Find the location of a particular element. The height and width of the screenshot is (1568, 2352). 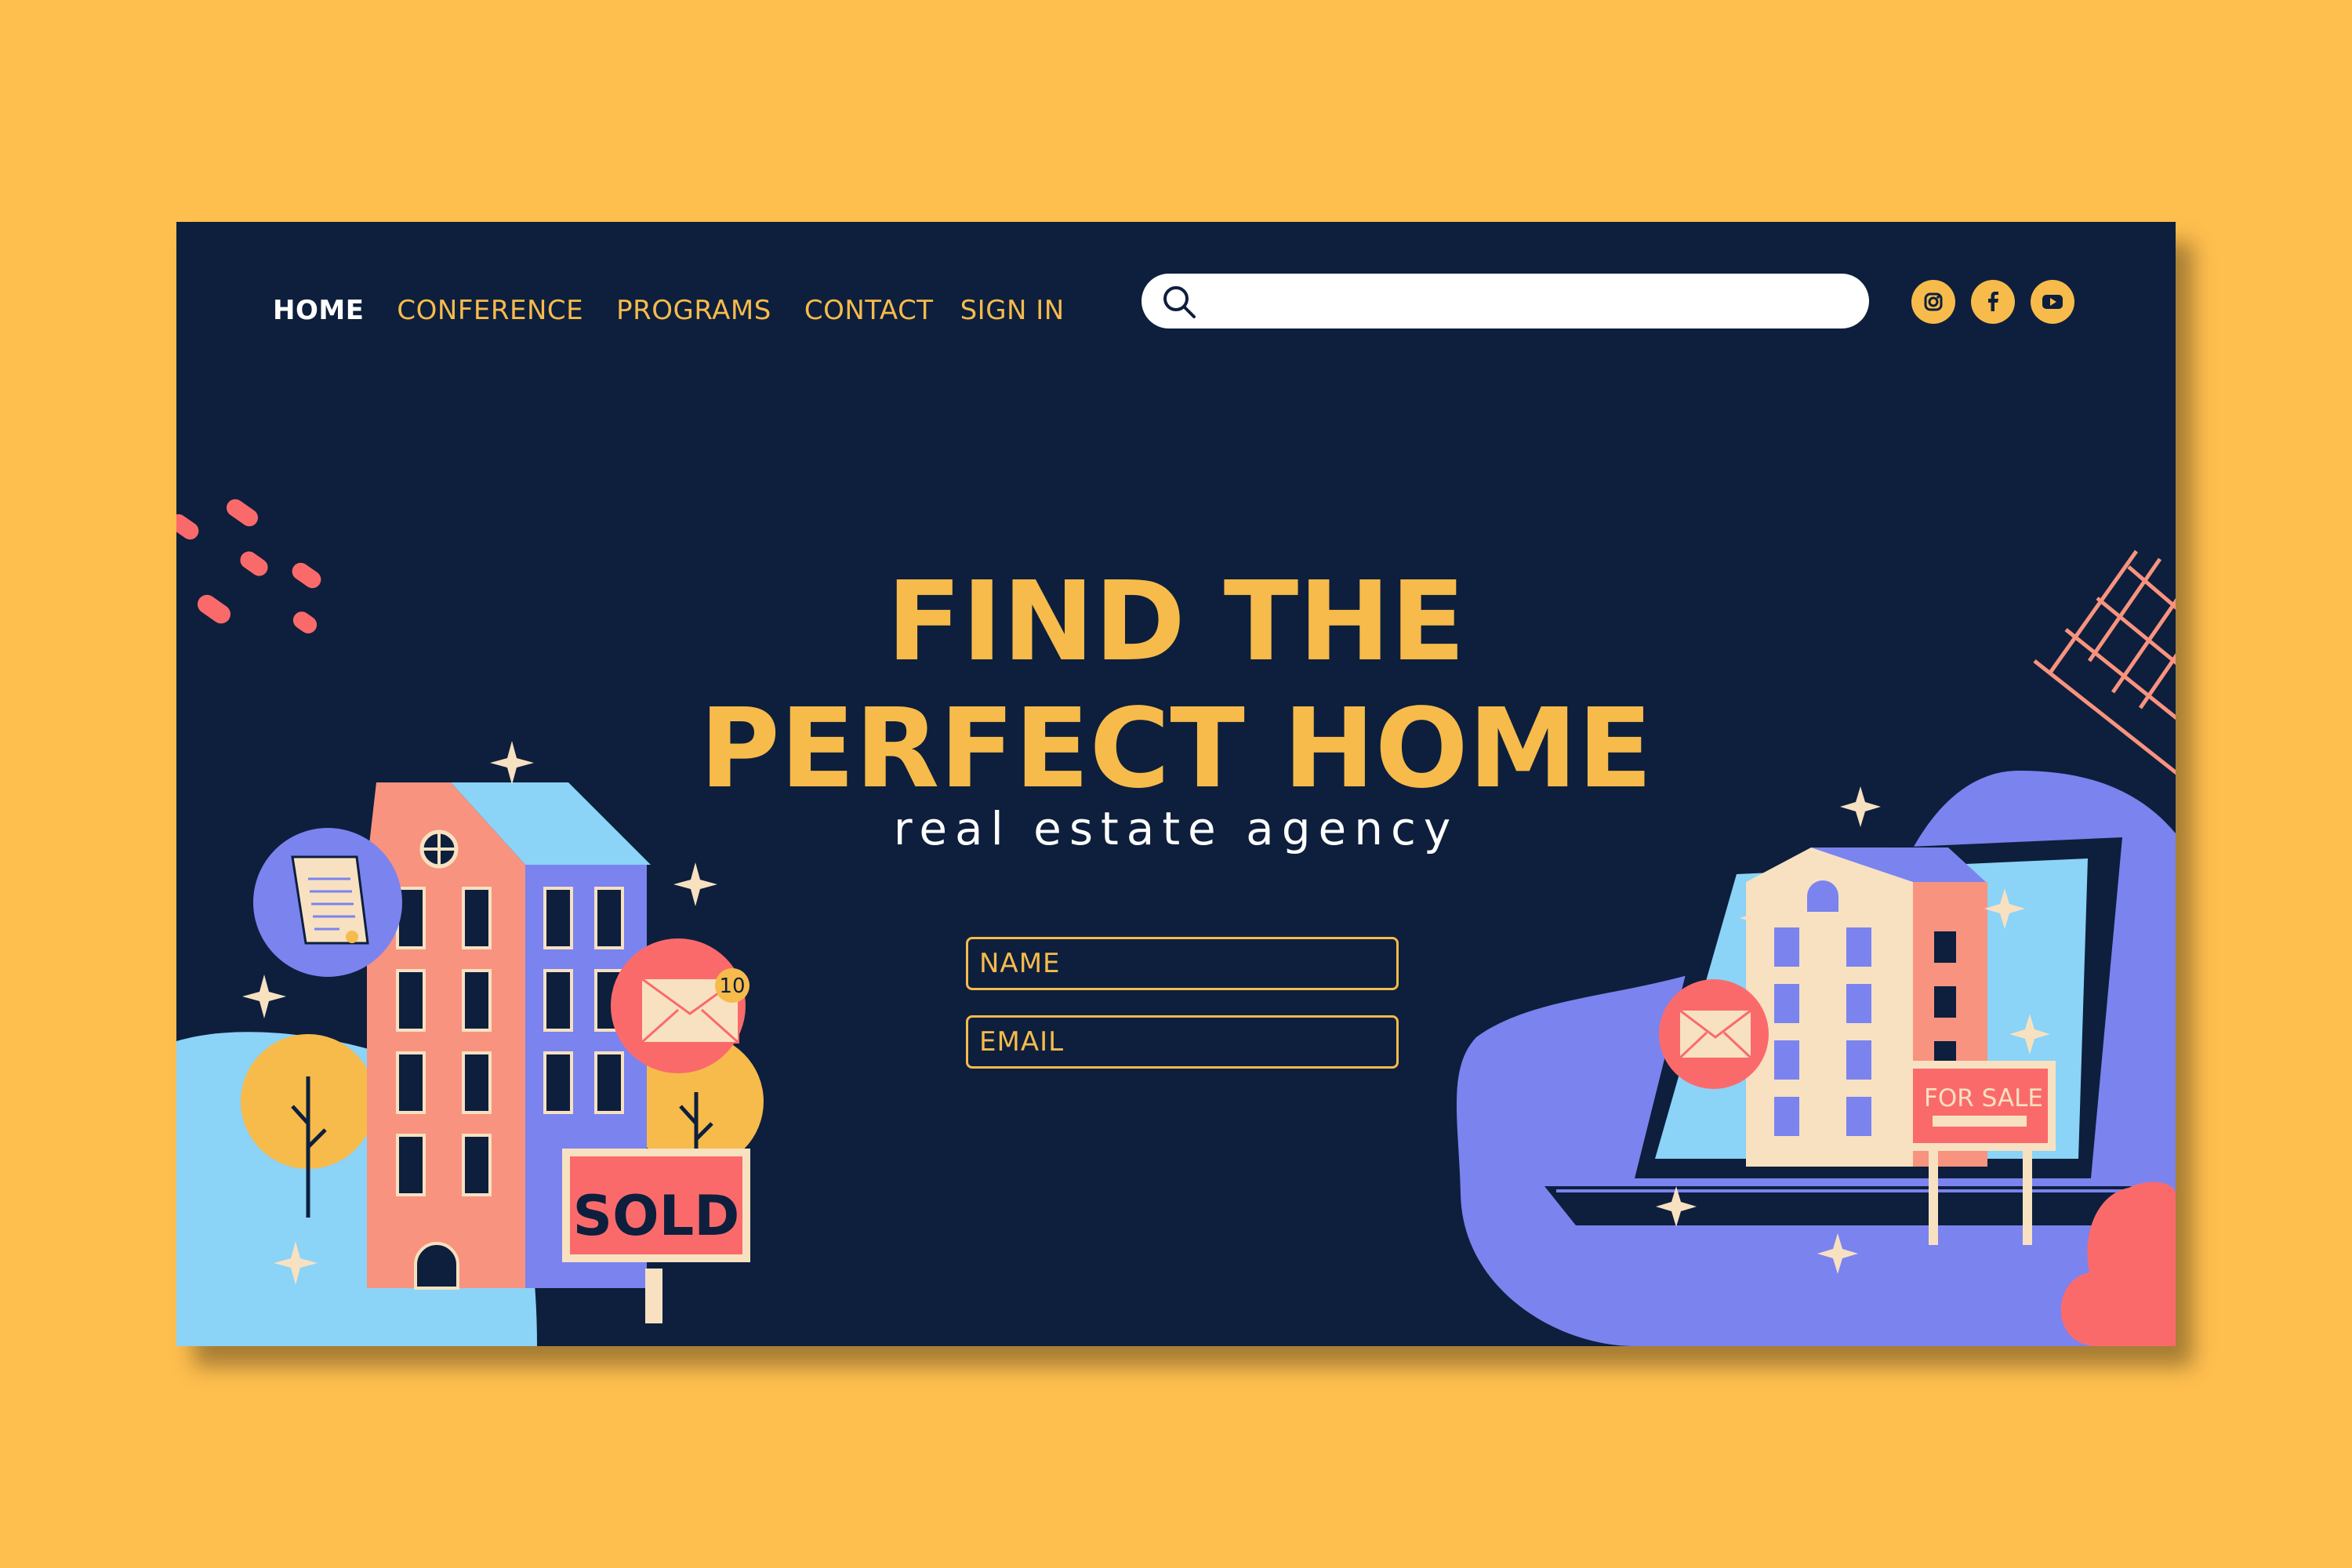

name-field is located at coordinates (1182, 963).